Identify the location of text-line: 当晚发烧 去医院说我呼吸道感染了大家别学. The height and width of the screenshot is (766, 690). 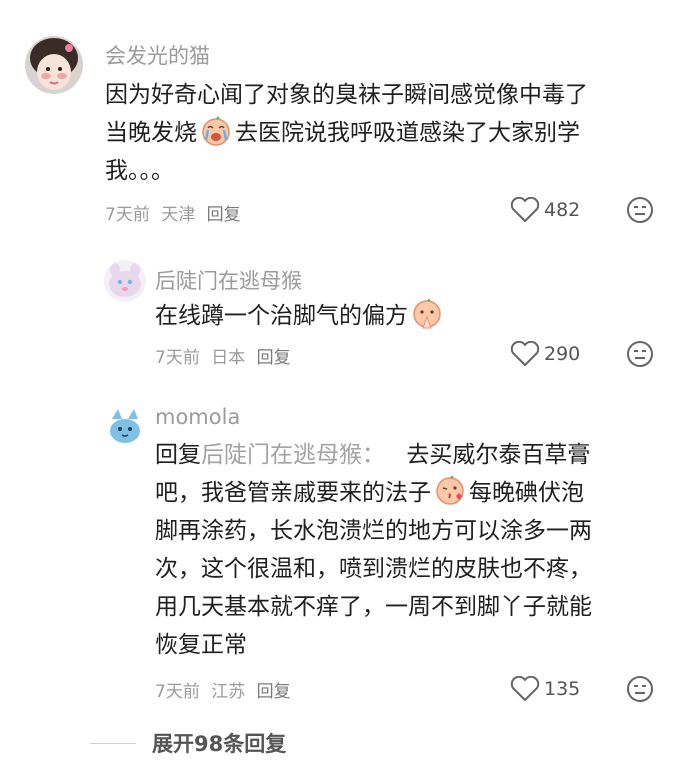
(385, 133).